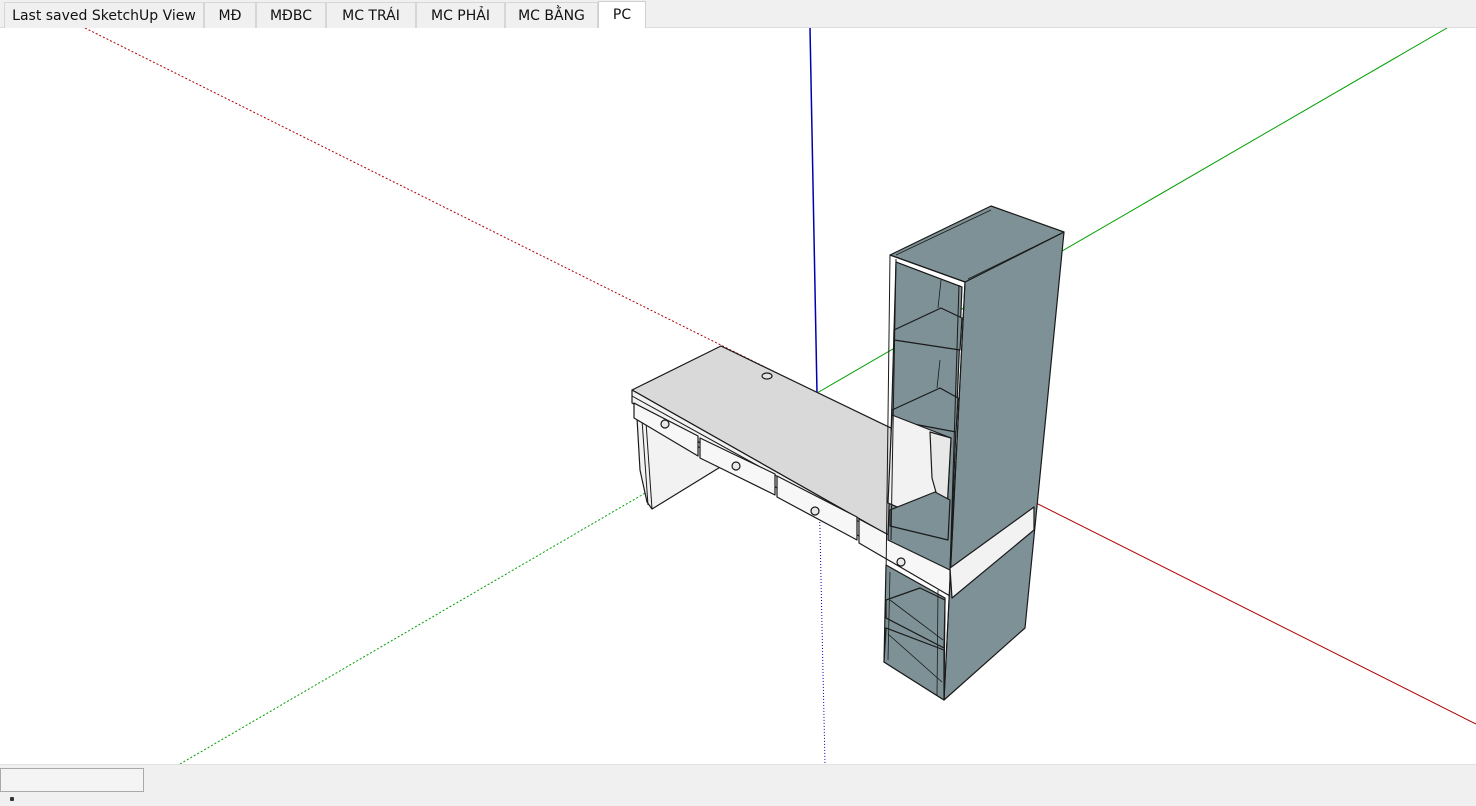 This screenshot has height=806, width=1476. What do you see at coordinates (104, 15) in the screenshot?
I see `tab-last-saved-view: Last saved SketchUp View` at bounding box center [104, 15].